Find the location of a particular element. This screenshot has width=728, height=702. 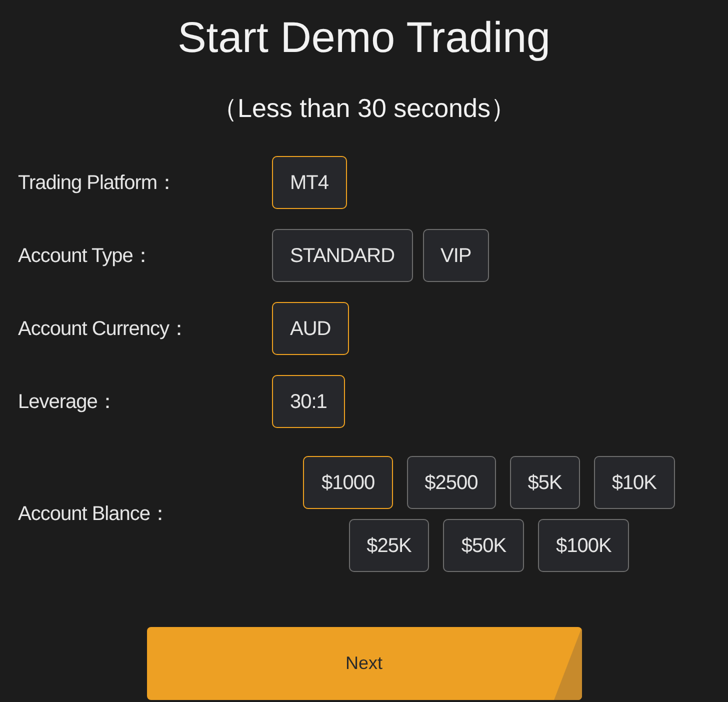

field-label: Trading Platform： is located at coordinates (97, 183).